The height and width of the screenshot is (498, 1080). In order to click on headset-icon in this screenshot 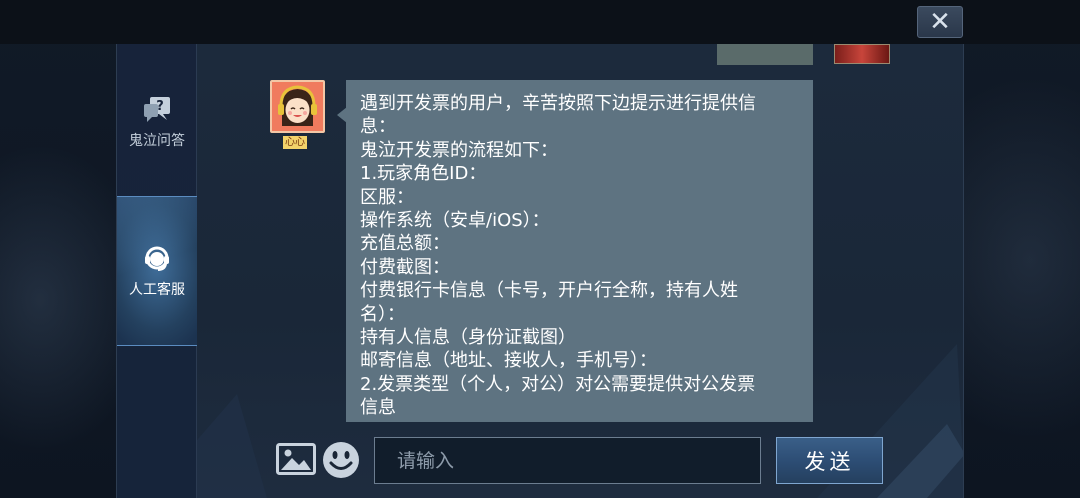, I will do `click(157, 258)`.